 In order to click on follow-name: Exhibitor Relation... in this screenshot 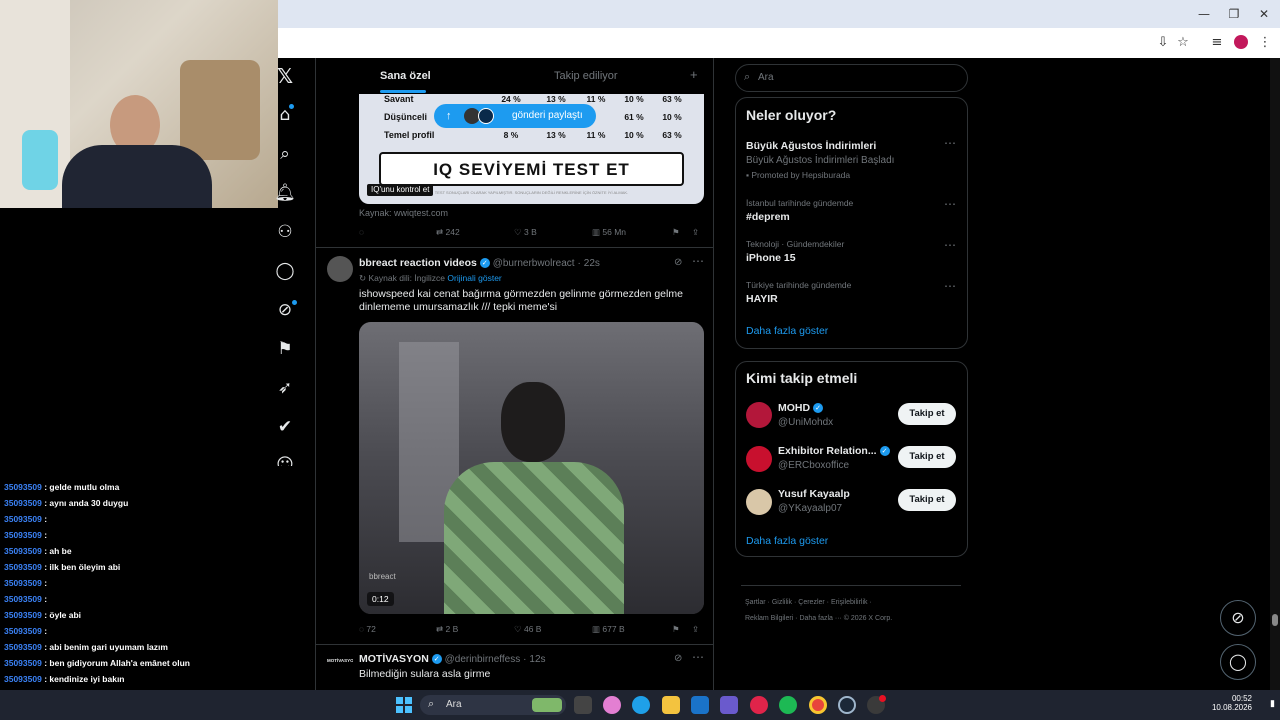, I will do `click(827, 451)`.